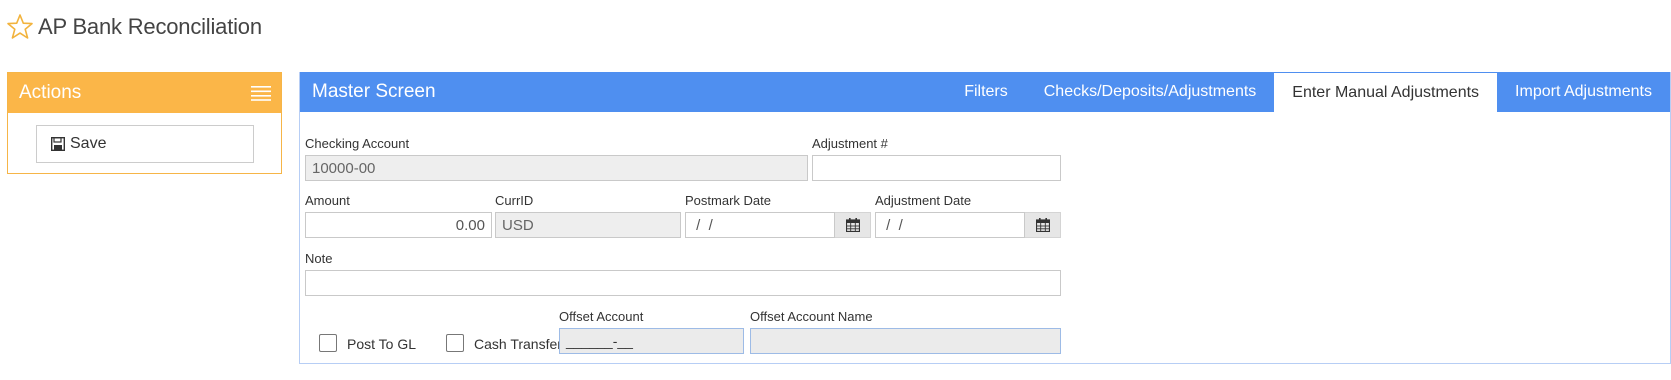  I want to click on floppy-disk-icon, so click(58, 144).